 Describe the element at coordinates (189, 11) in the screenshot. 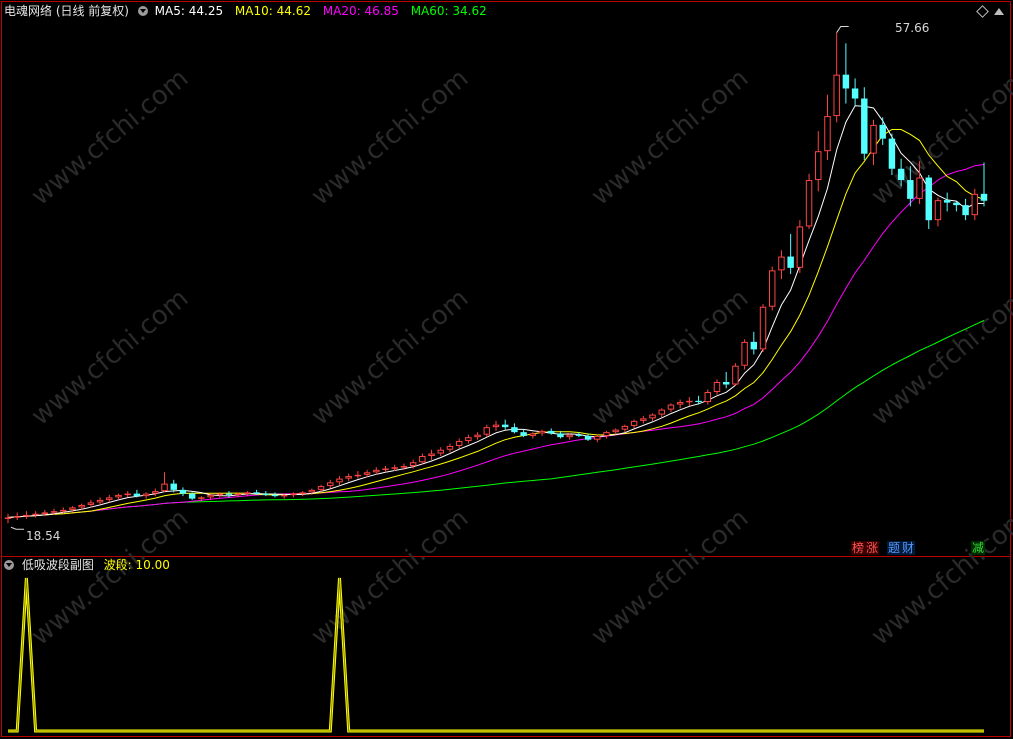

I see `ma5-readout: MA5: 44.25` at that location.